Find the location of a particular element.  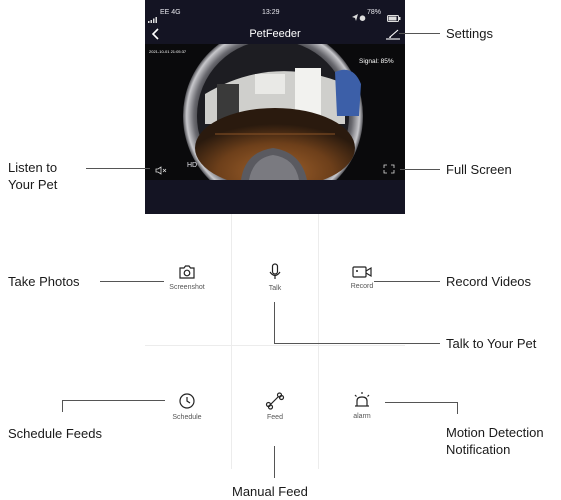

feed-button: Feed is located at coordinates (275, 406).